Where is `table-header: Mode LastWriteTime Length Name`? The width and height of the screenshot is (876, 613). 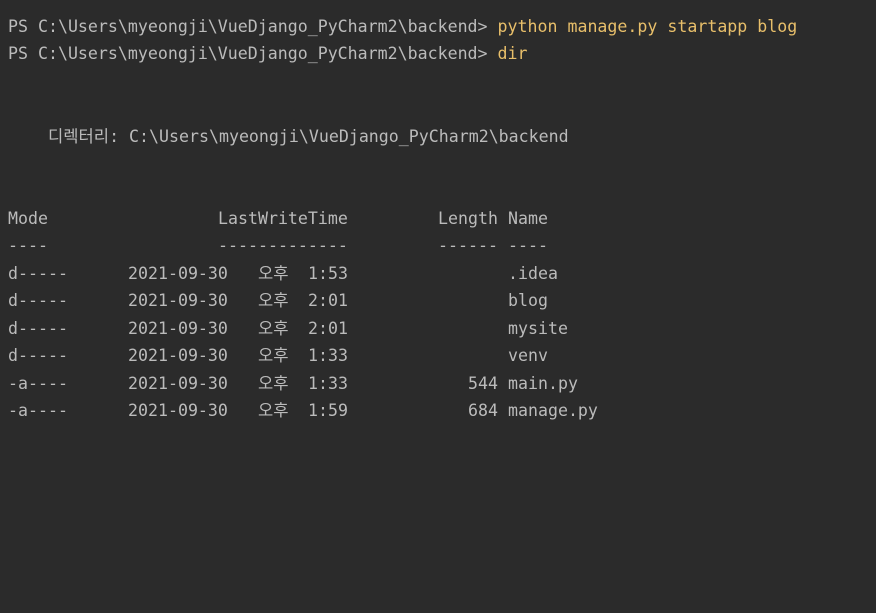 table-header: Mode LastWriteTime Length Name is located at coordinates (438, 218).